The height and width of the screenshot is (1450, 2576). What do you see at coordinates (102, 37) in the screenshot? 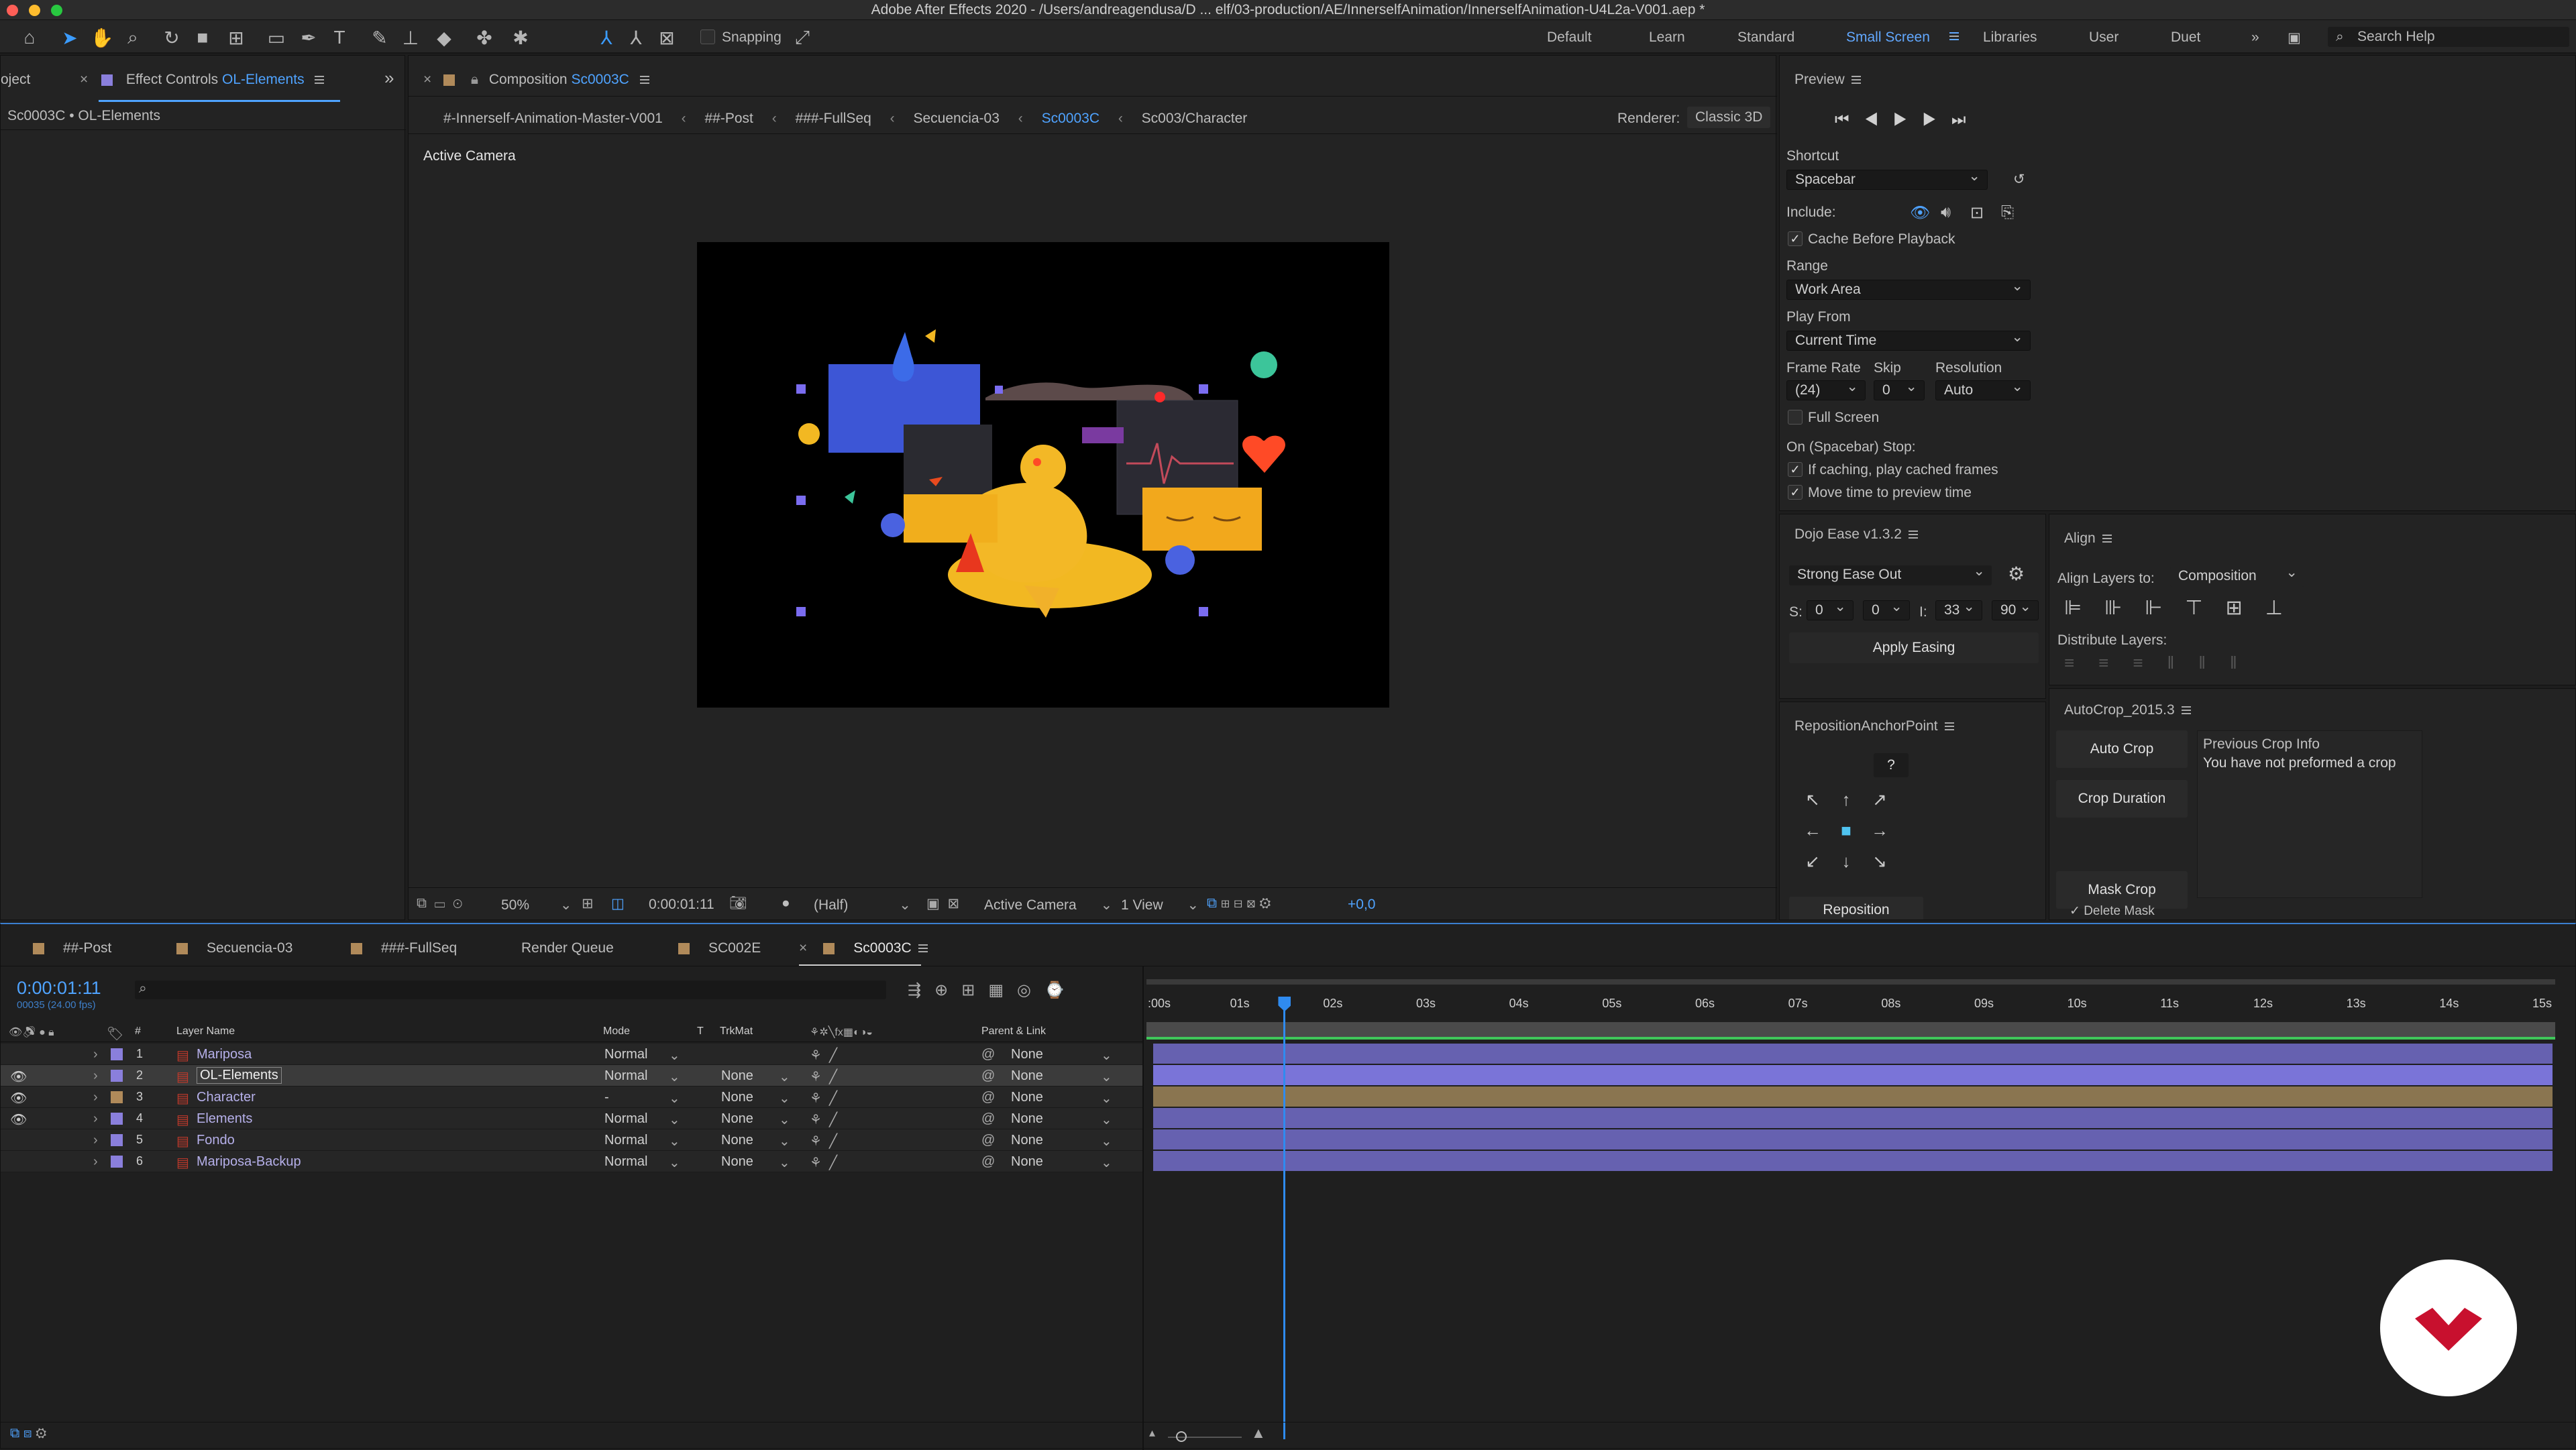
I see `hand-tool-icon: ✋` at bounding box center [102, 37].